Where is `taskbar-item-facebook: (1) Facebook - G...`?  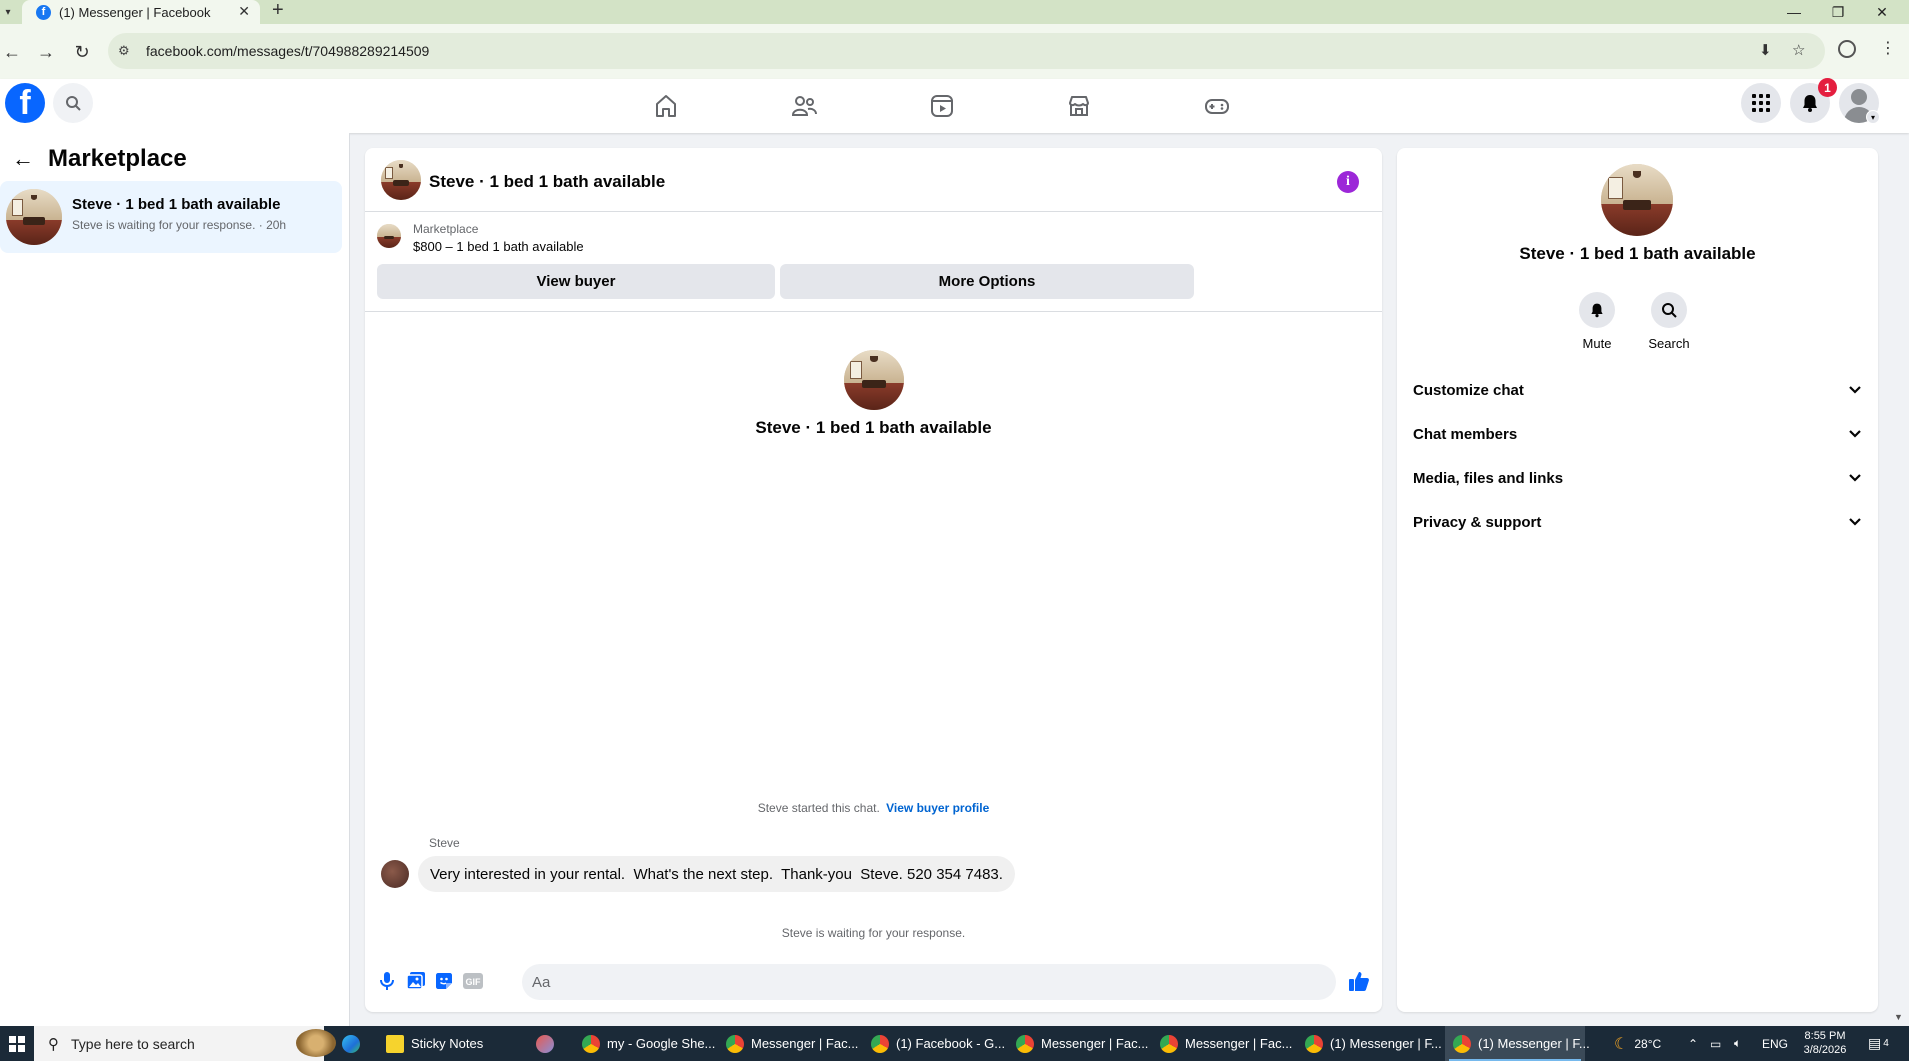
taskbar-item-facebook: (1) Facebook - G... is located at coordinates (936, 1043).